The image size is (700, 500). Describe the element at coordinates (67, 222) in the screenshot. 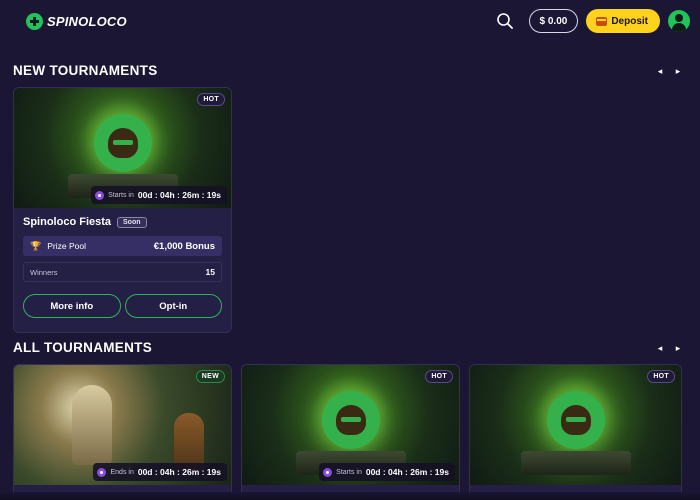

I see `tournament-title: Spinoloco Fiesta` at that location.